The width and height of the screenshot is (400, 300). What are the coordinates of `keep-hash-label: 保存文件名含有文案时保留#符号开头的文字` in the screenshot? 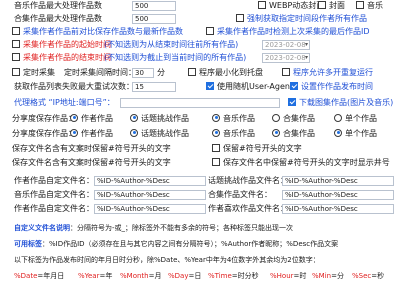 It's located at (91, 148).